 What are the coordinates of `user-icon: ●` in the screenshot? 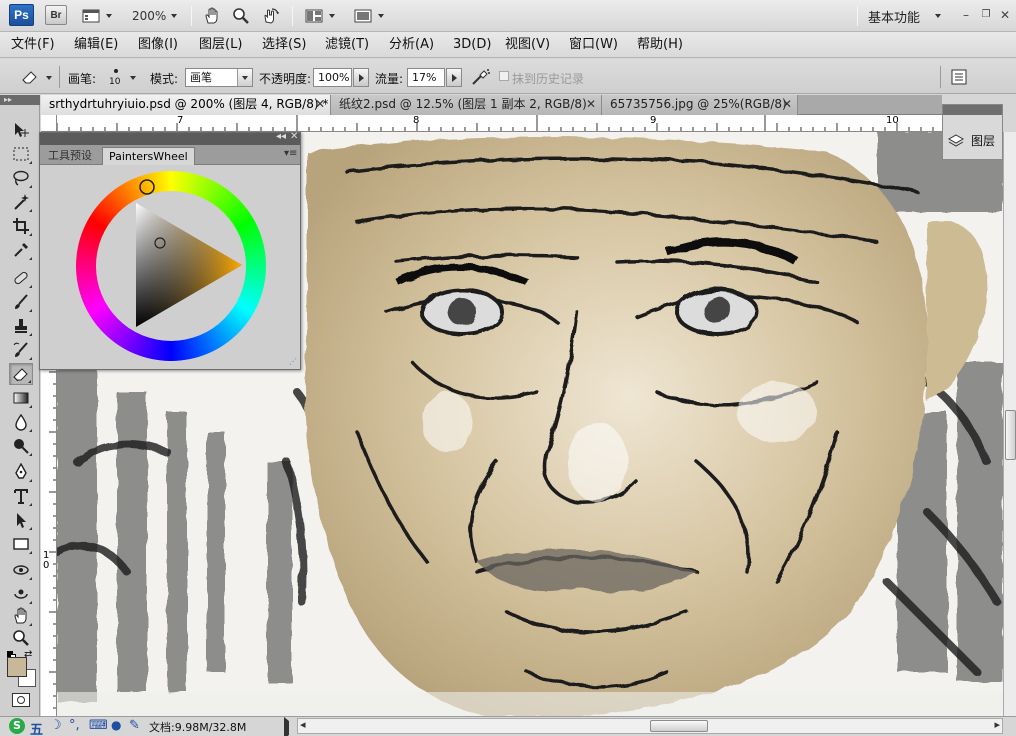 It's located at (116, 725).